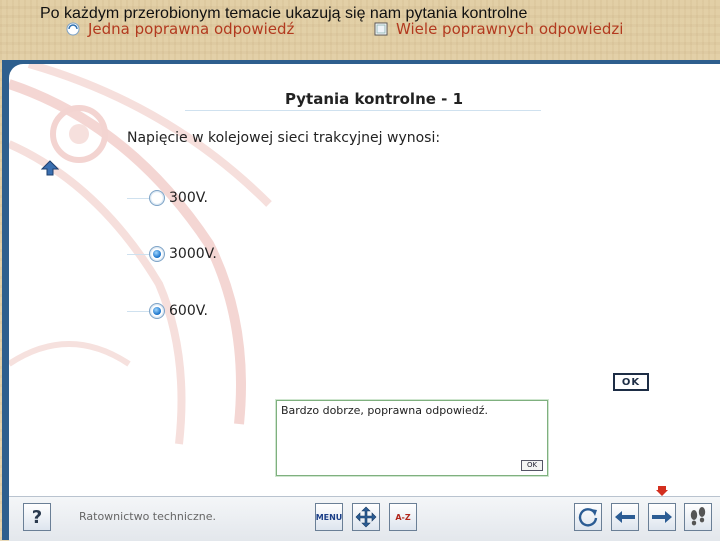 The height and width of the screenshot is (541, 720). I want to click on mode-multiple-label: Wiele poprawnych odpowiedzi, so click(510, 29).